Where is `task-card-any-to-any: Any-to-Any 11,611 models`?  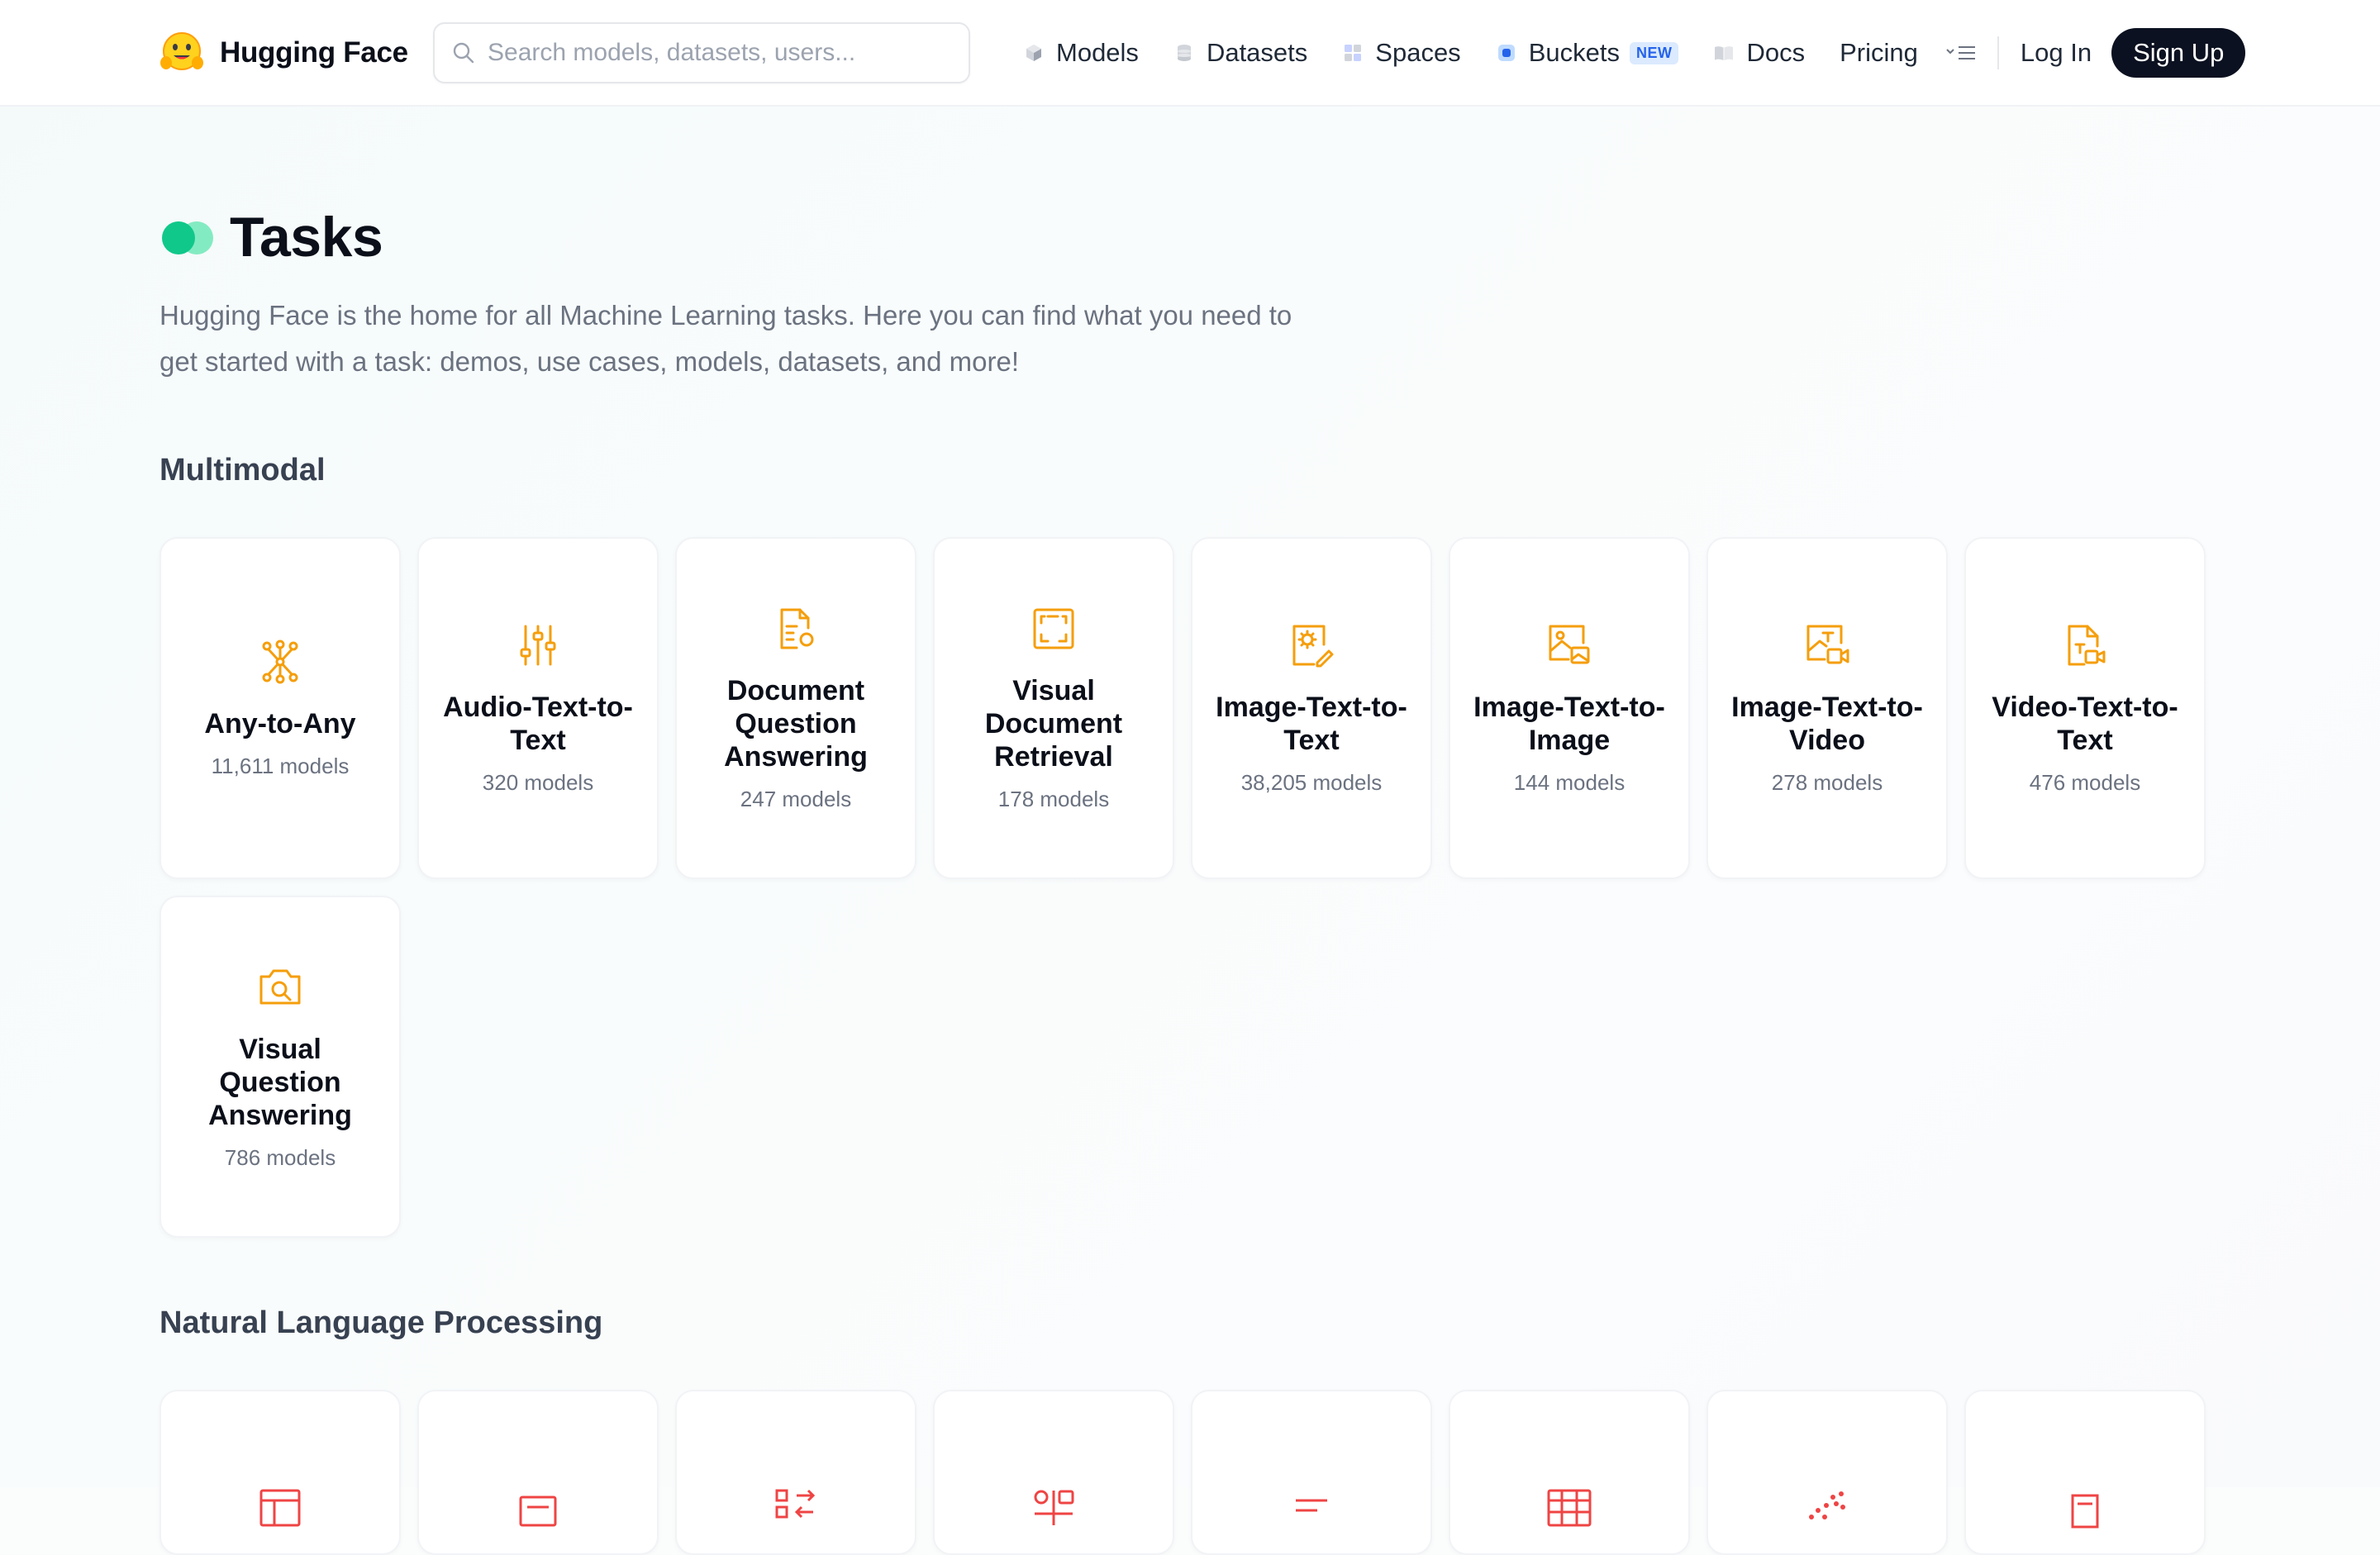
task-card-any-to-any: Any-to-Any 11,611 models is located at coordinates (280, 708).